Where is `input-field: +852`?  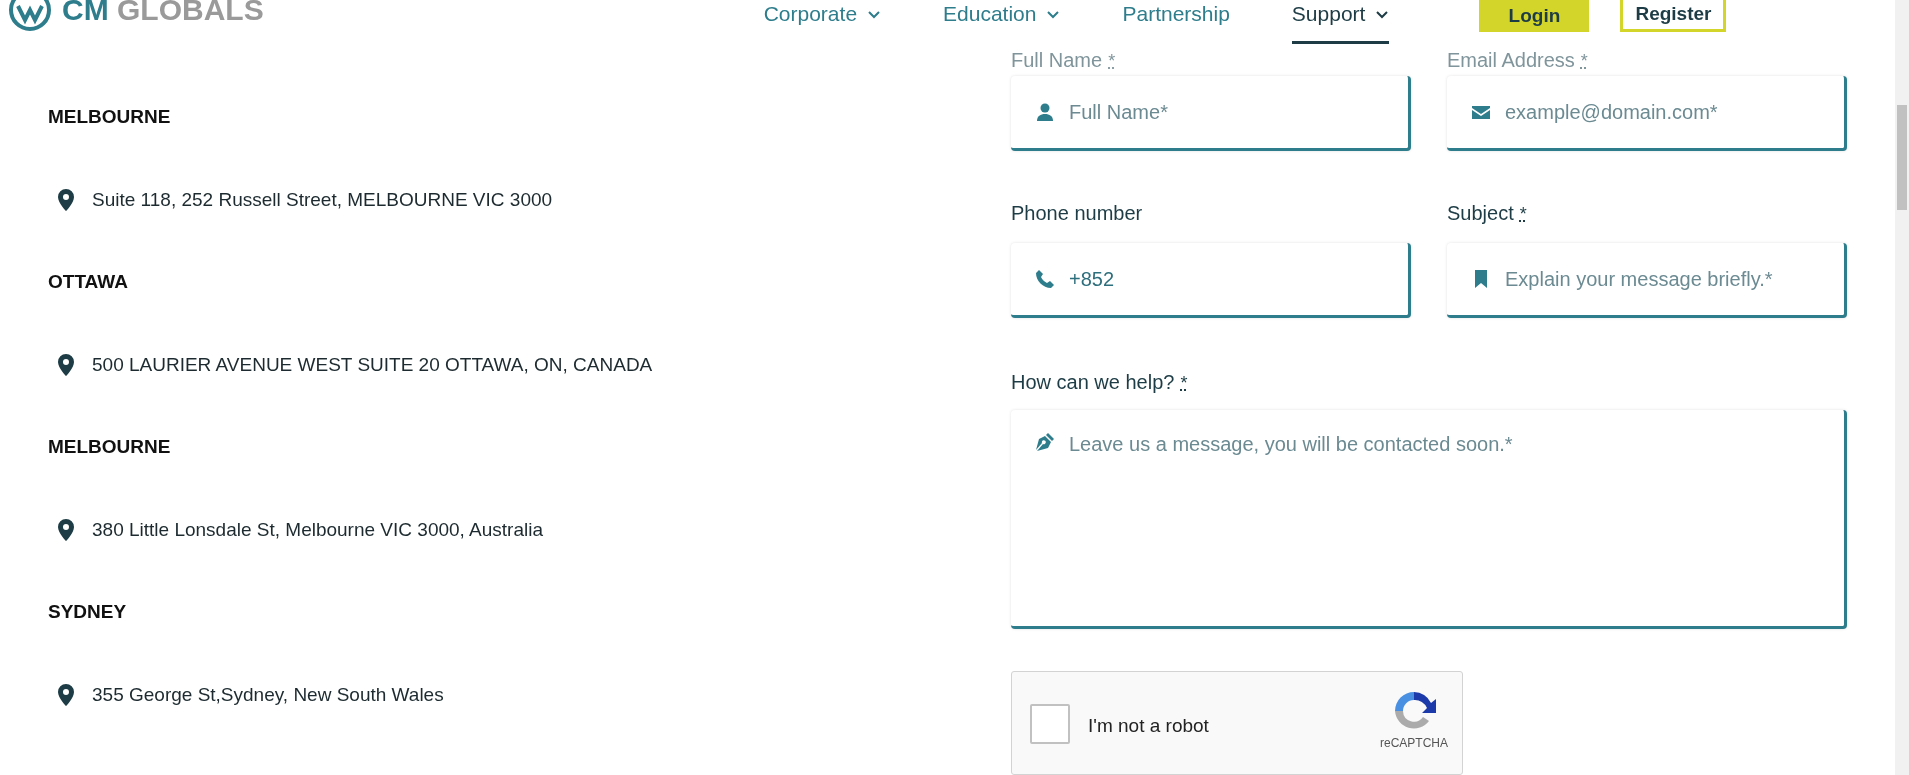 input-field: +852 is located at coordinates (1211, 280).